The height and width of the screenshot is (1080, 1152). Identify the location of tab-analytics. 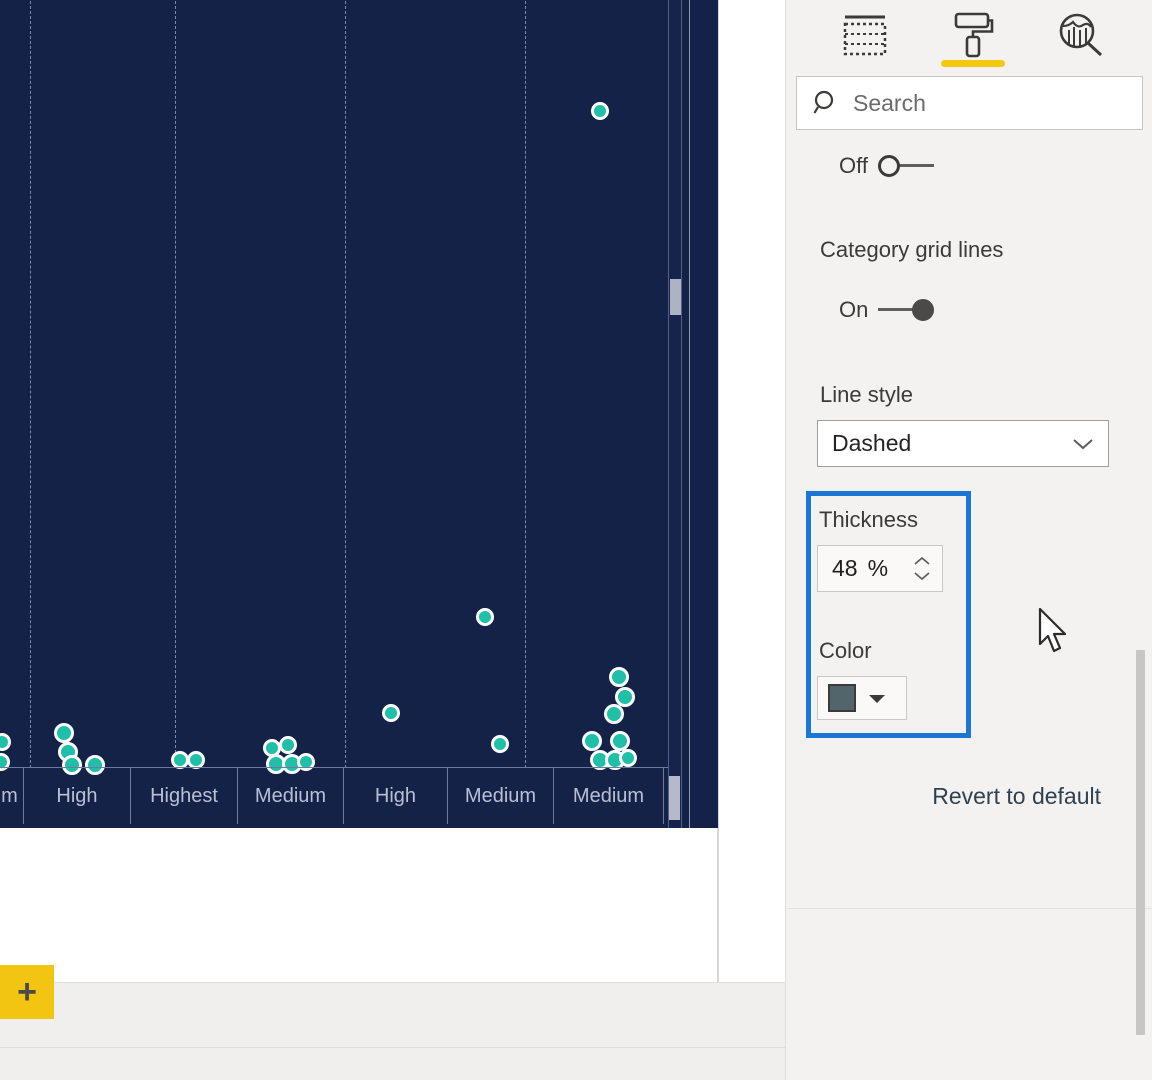
(1081, 35).